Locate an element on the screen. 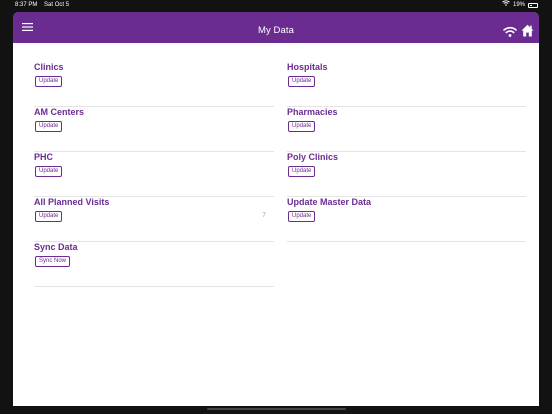 The height and width of the screenshot is (414, 552). app-header: My Data is located at coordinates (276, 27).